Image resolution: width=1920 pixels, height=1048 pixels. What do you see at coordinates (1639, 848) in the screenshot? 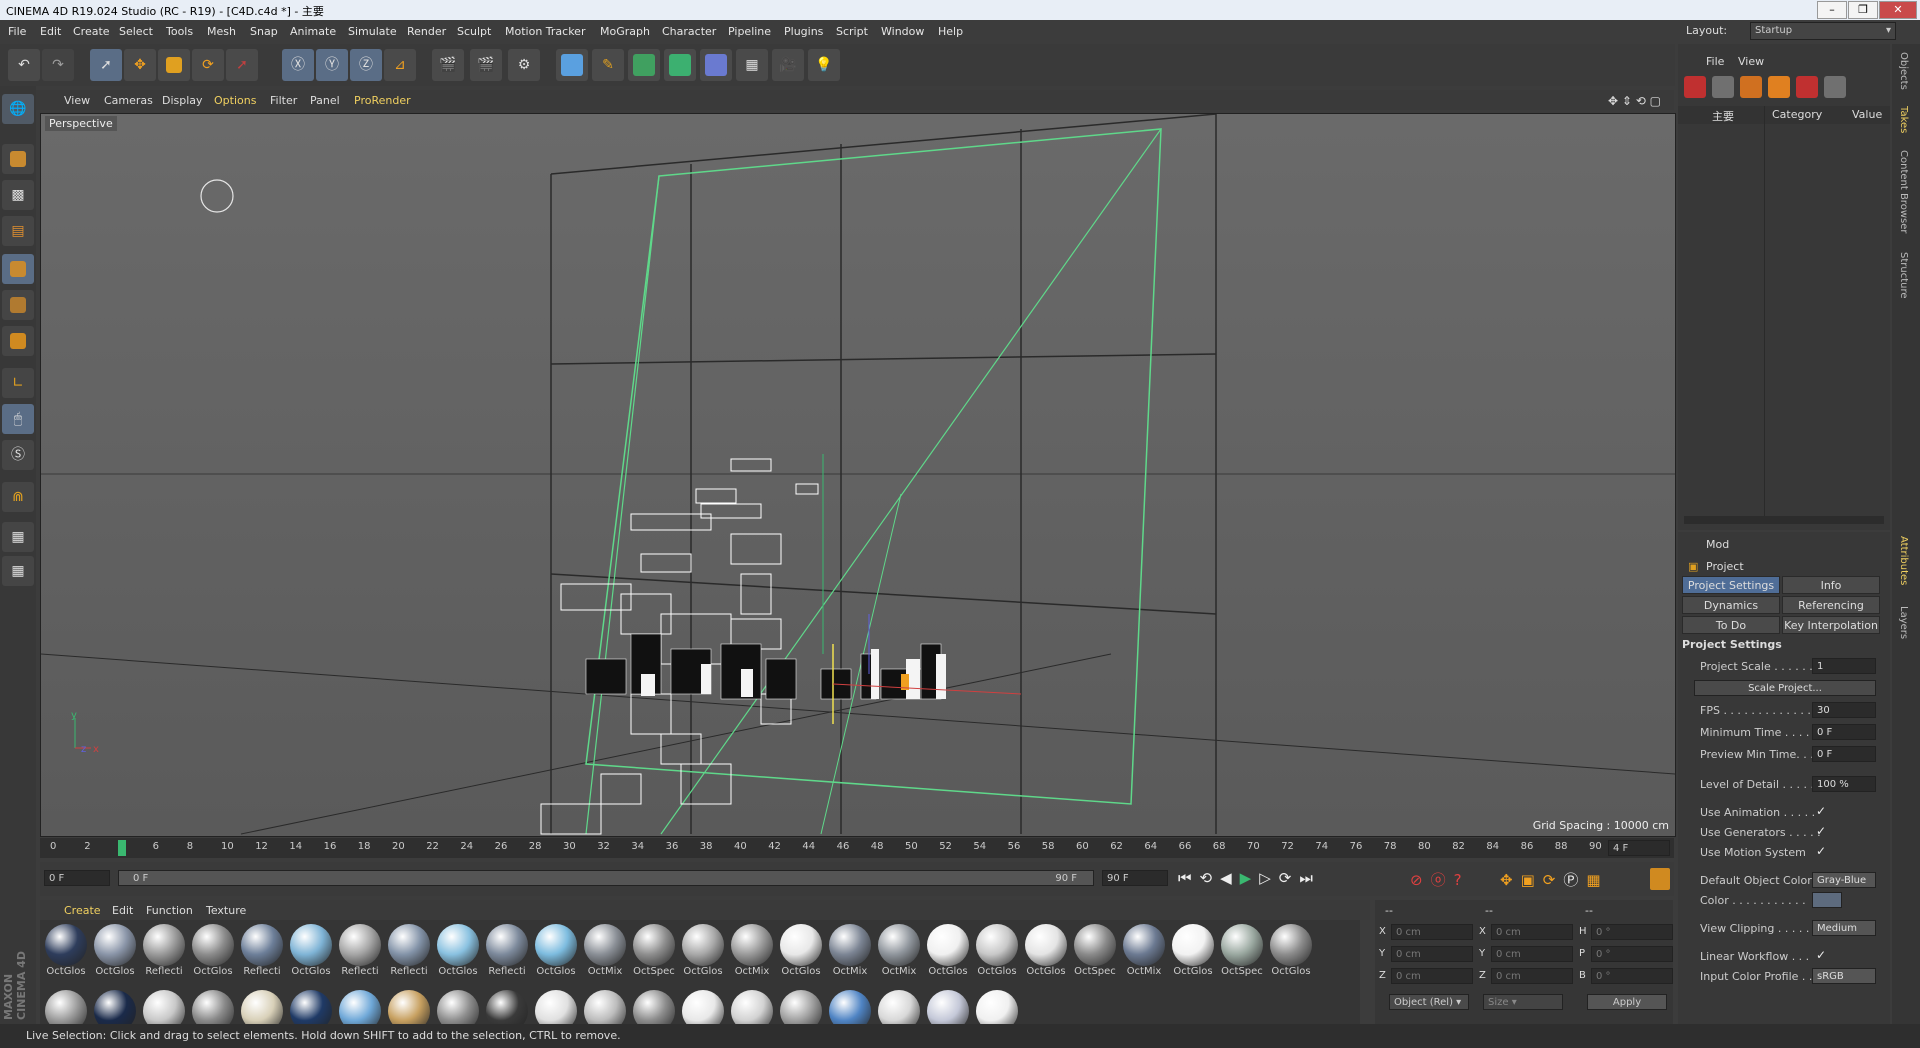
I see `current-frame-field: 4 F` at bounding box center [1639, 848].